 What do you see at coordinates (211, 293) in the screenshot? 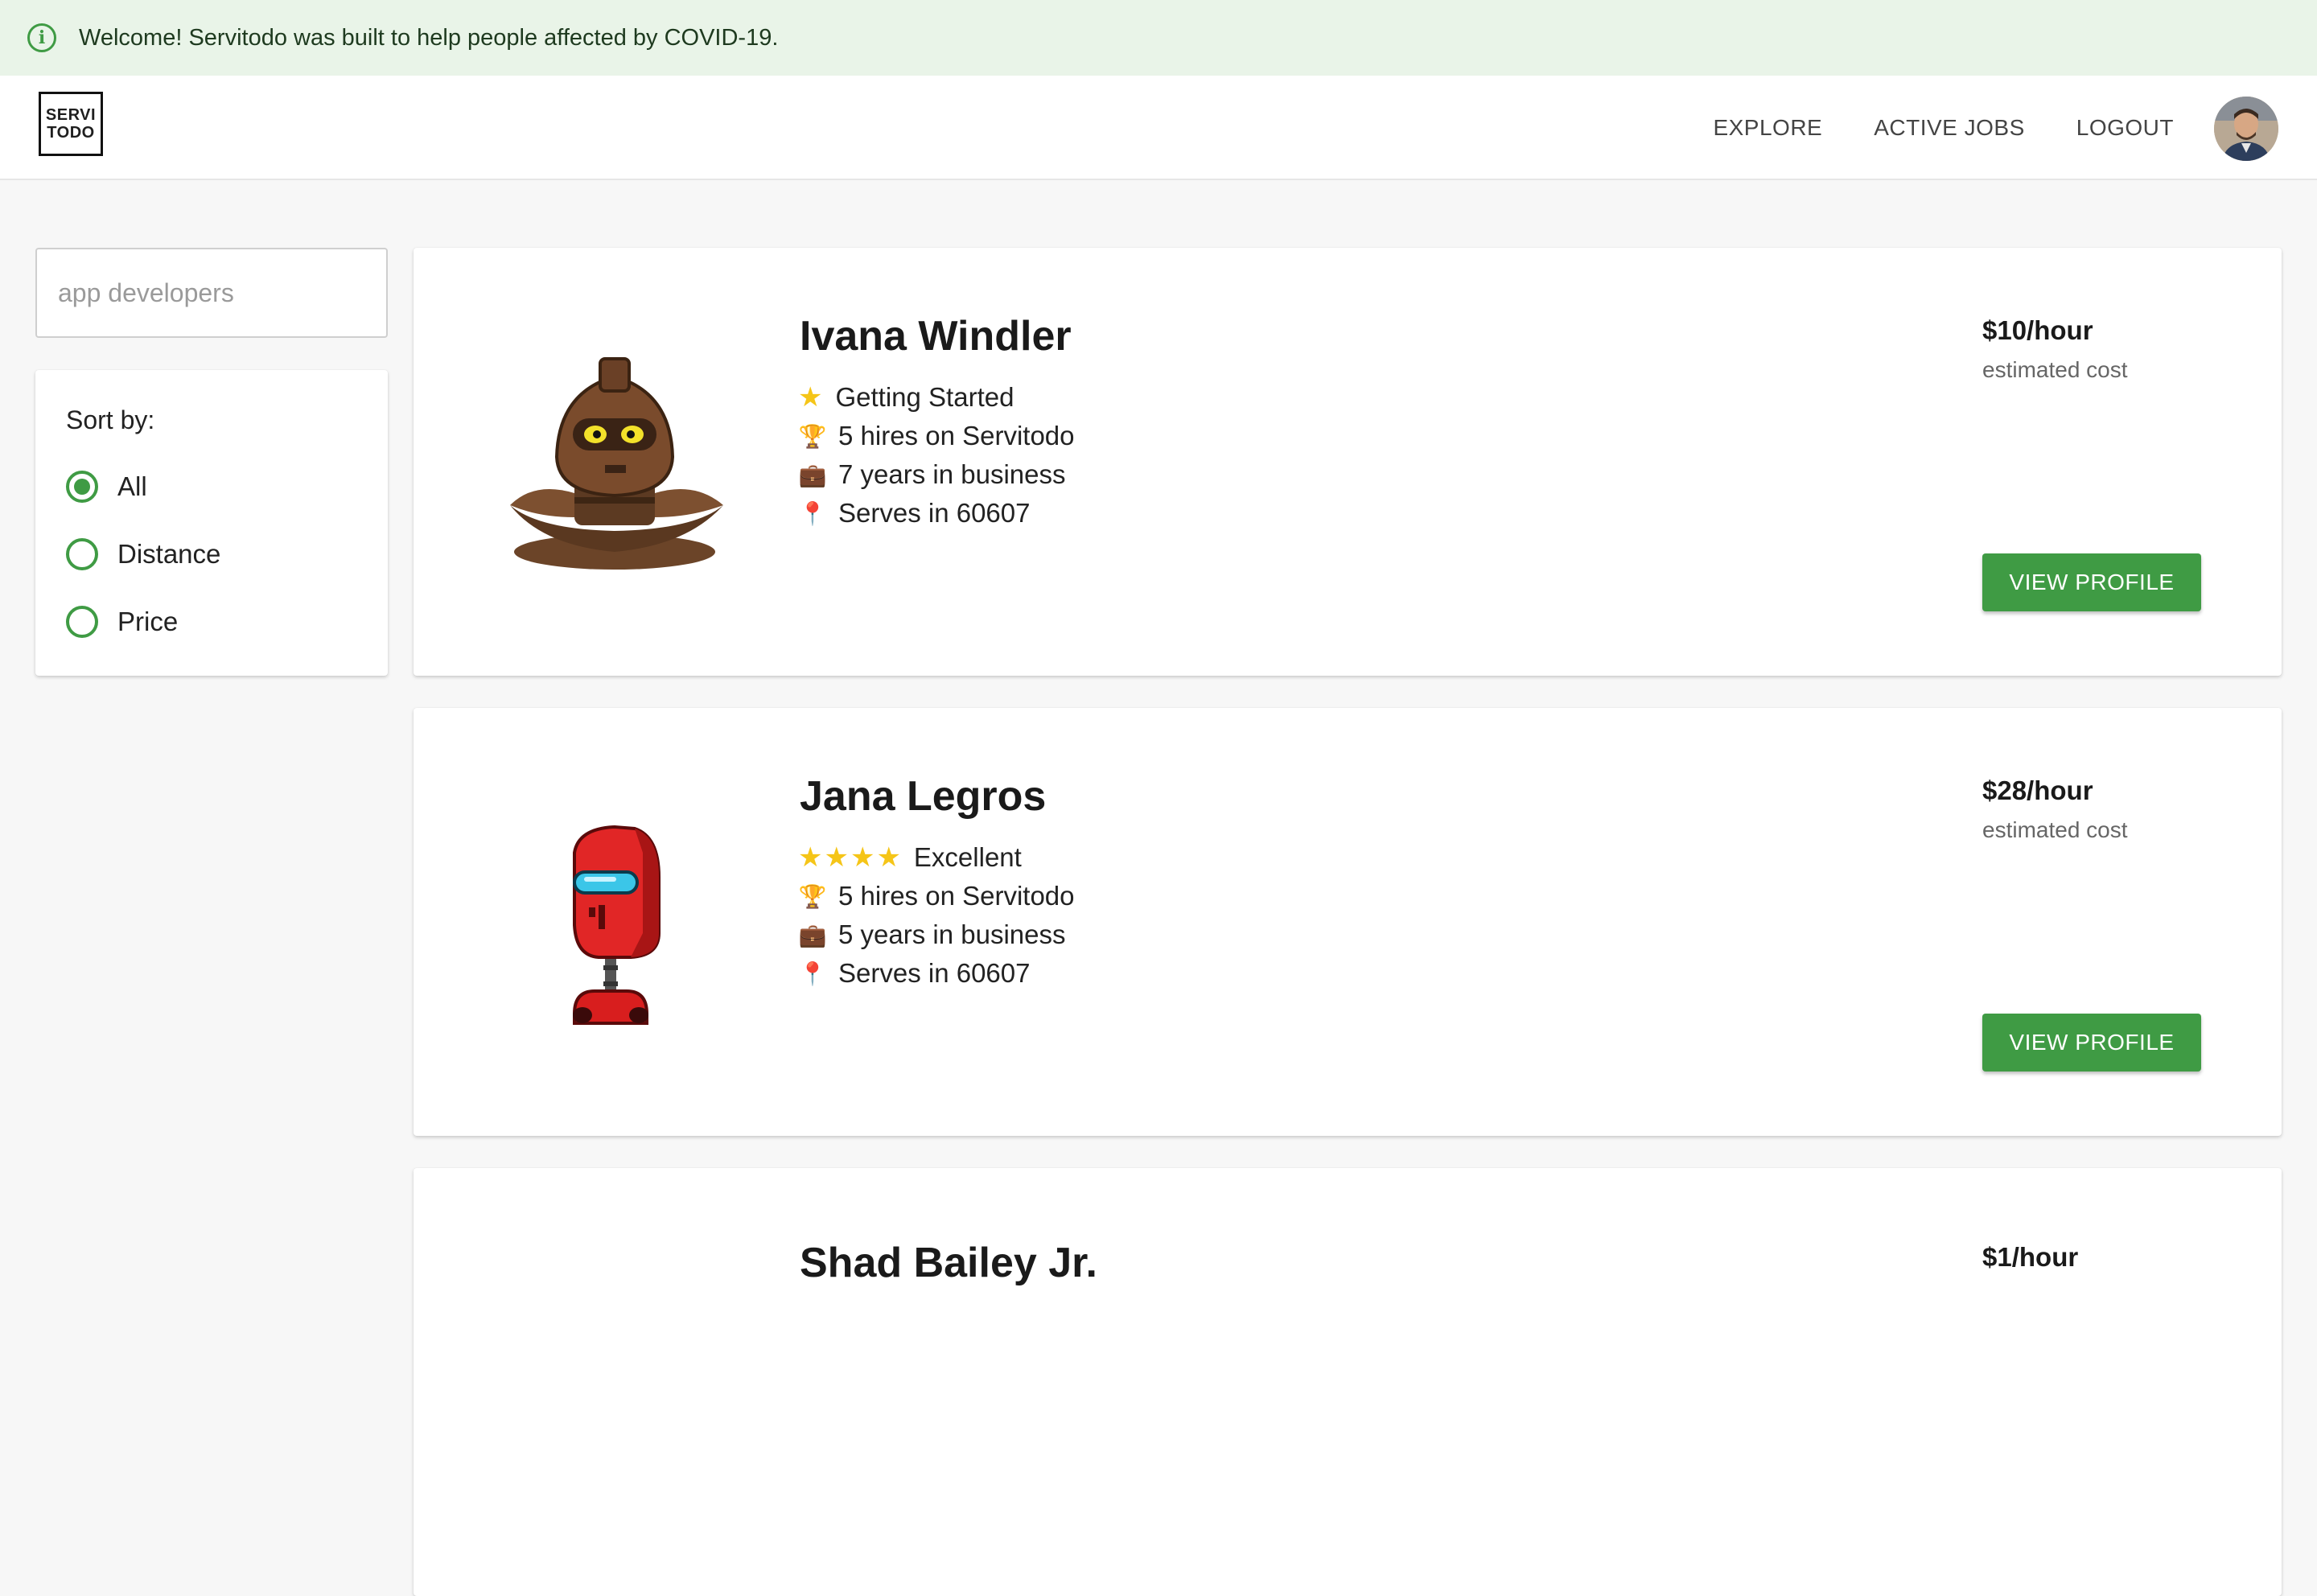
I see `search-input` at bounding box center [211, 293].